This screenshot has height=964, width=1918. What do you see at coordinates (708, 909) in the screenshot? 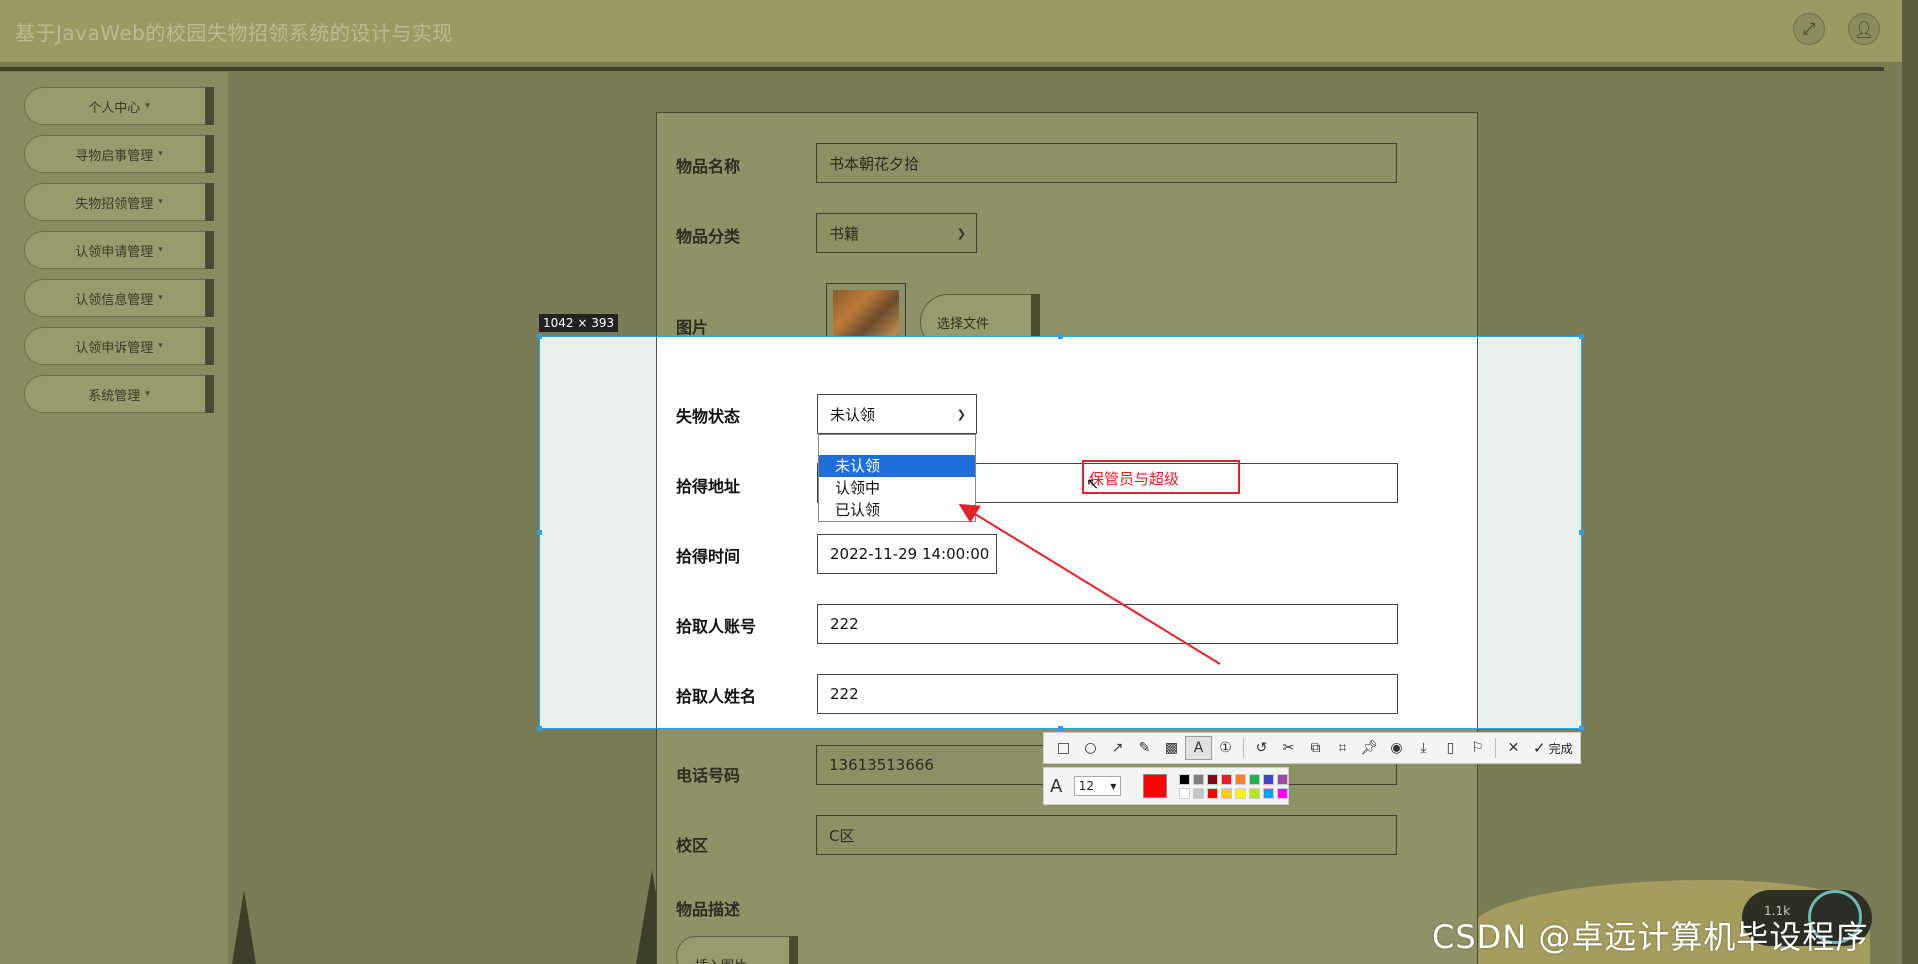
I see `description-label: 物品描述` at bounding box center [708, 909].